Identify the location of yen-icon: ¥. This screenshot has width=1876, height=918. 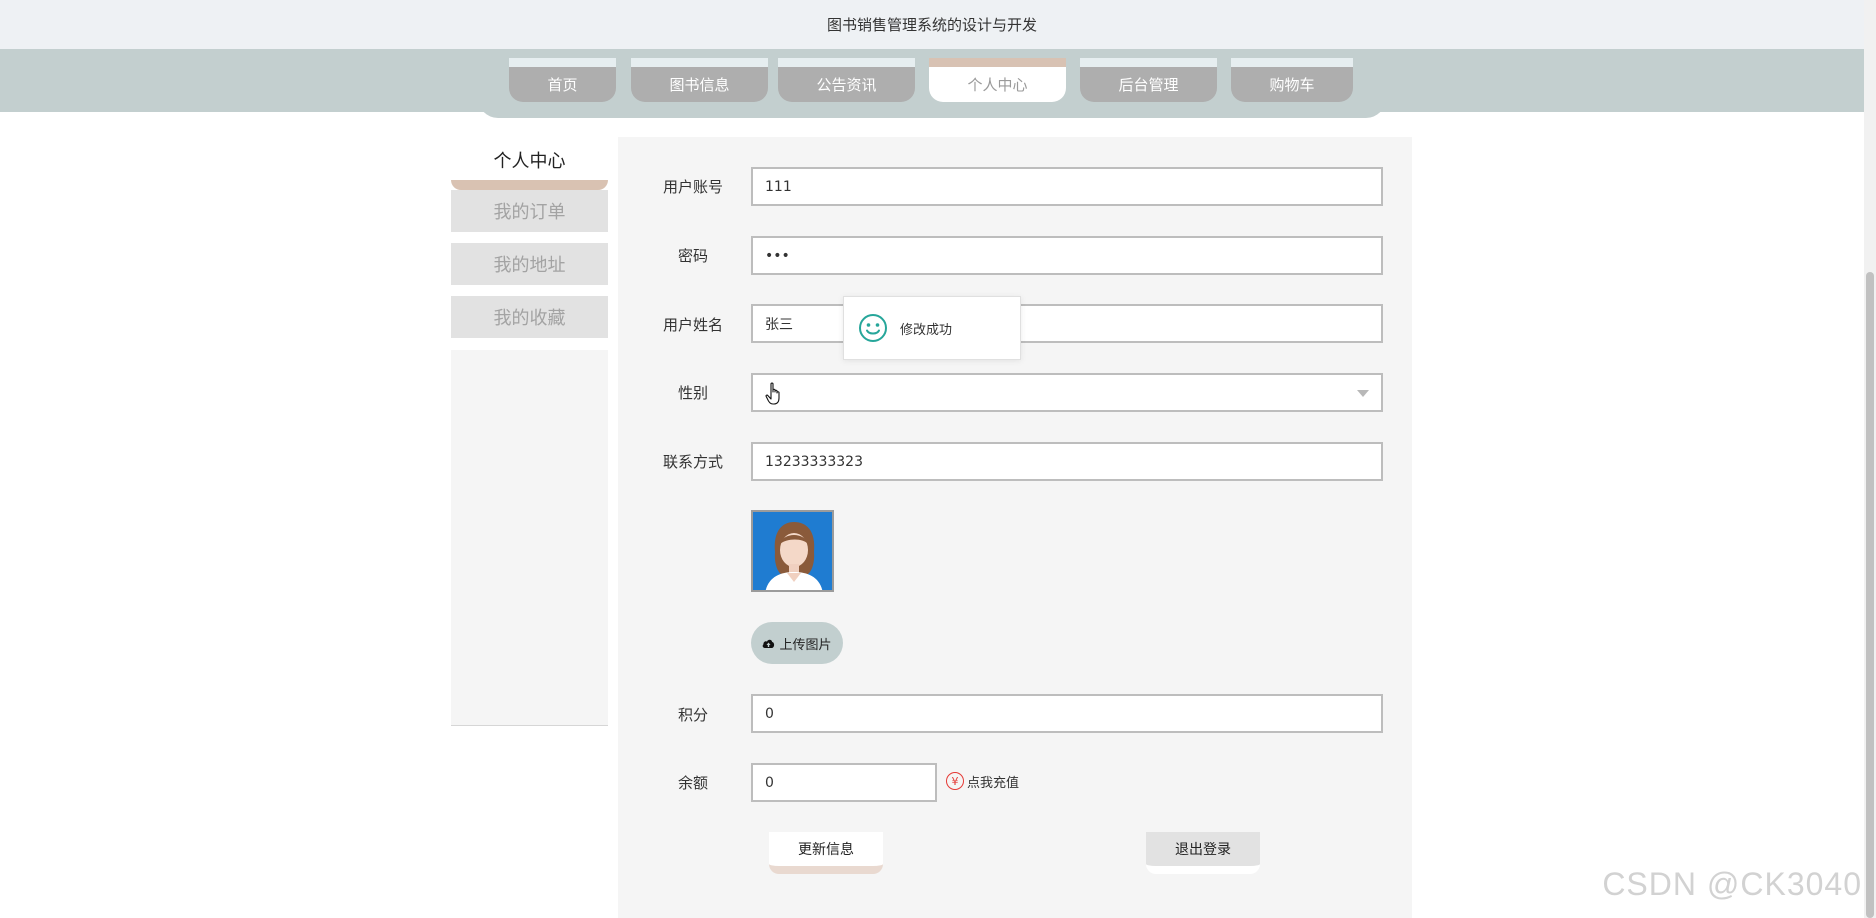
(955, 781).